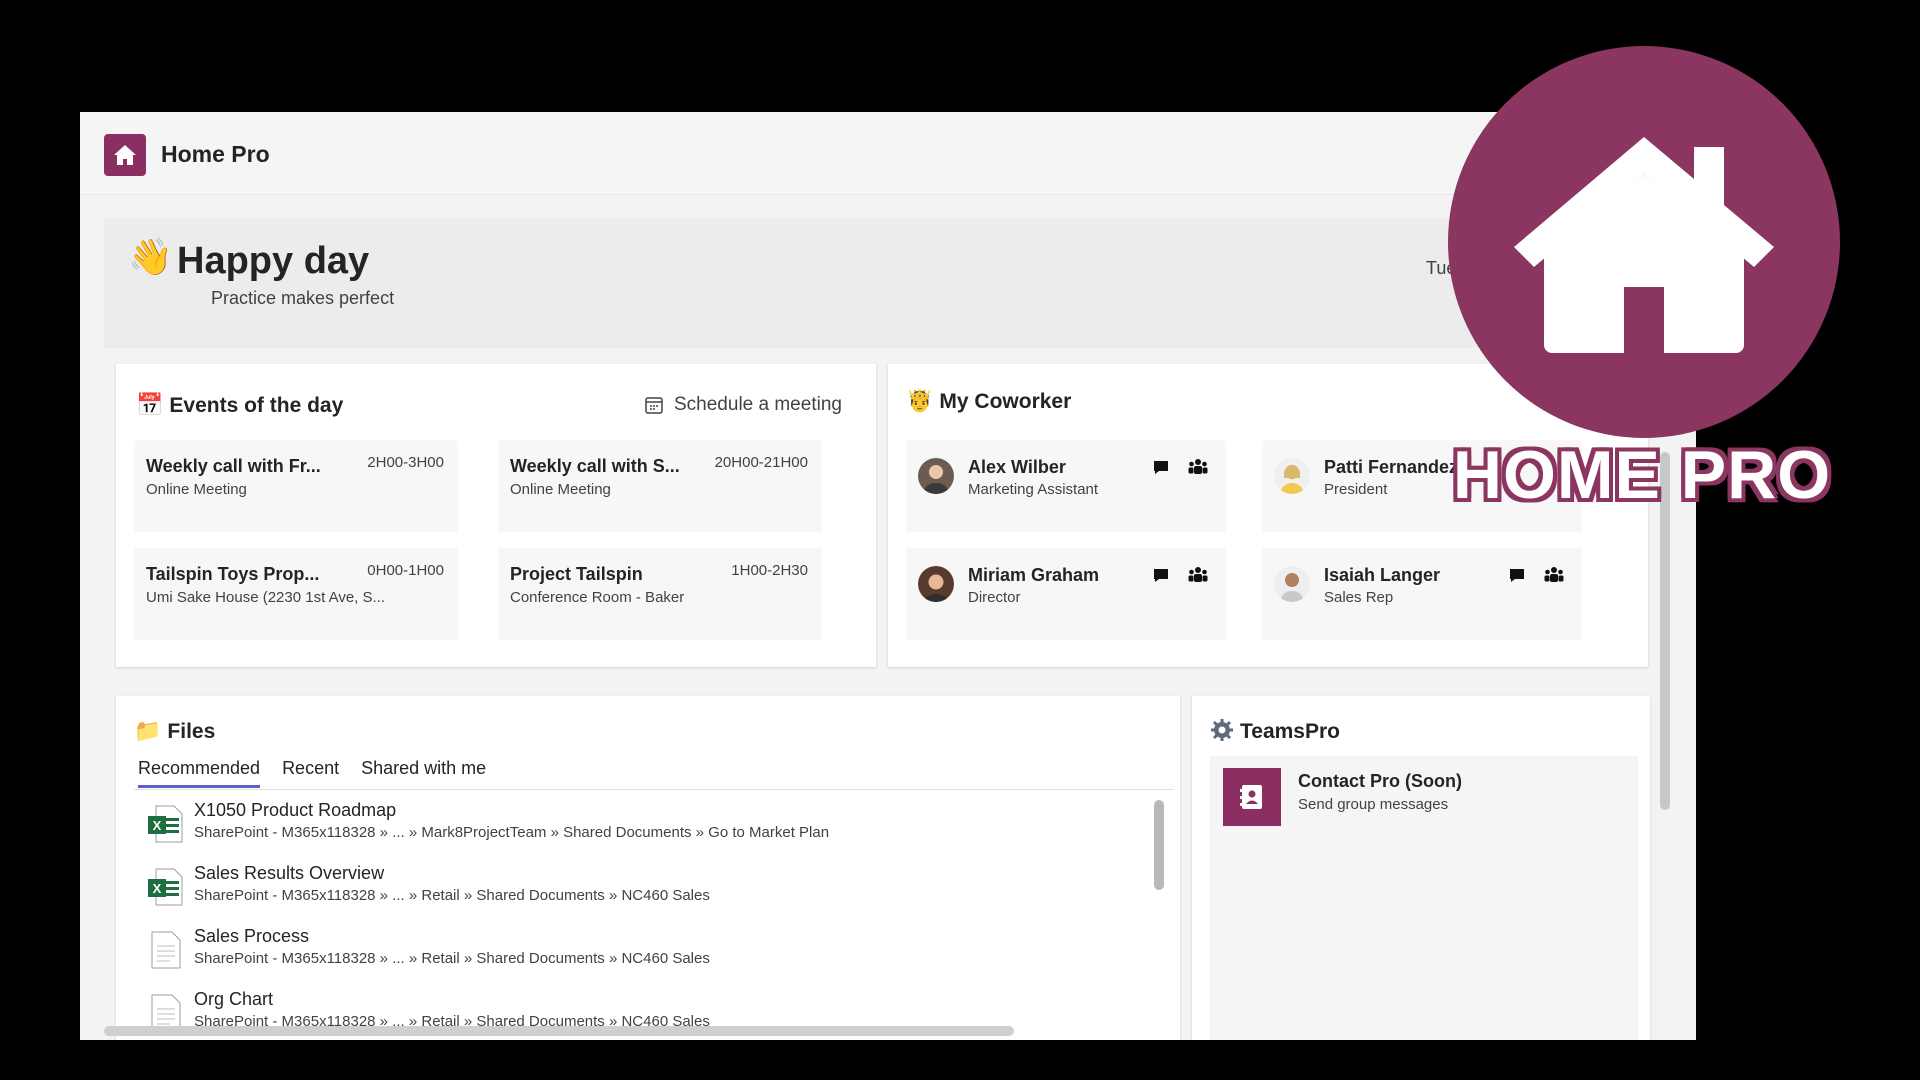 This screenshot has height=1080, width=1920. Describe the element at coordinates (994, 597) in the screenshot. I see `coworker-role: Director` at that location.